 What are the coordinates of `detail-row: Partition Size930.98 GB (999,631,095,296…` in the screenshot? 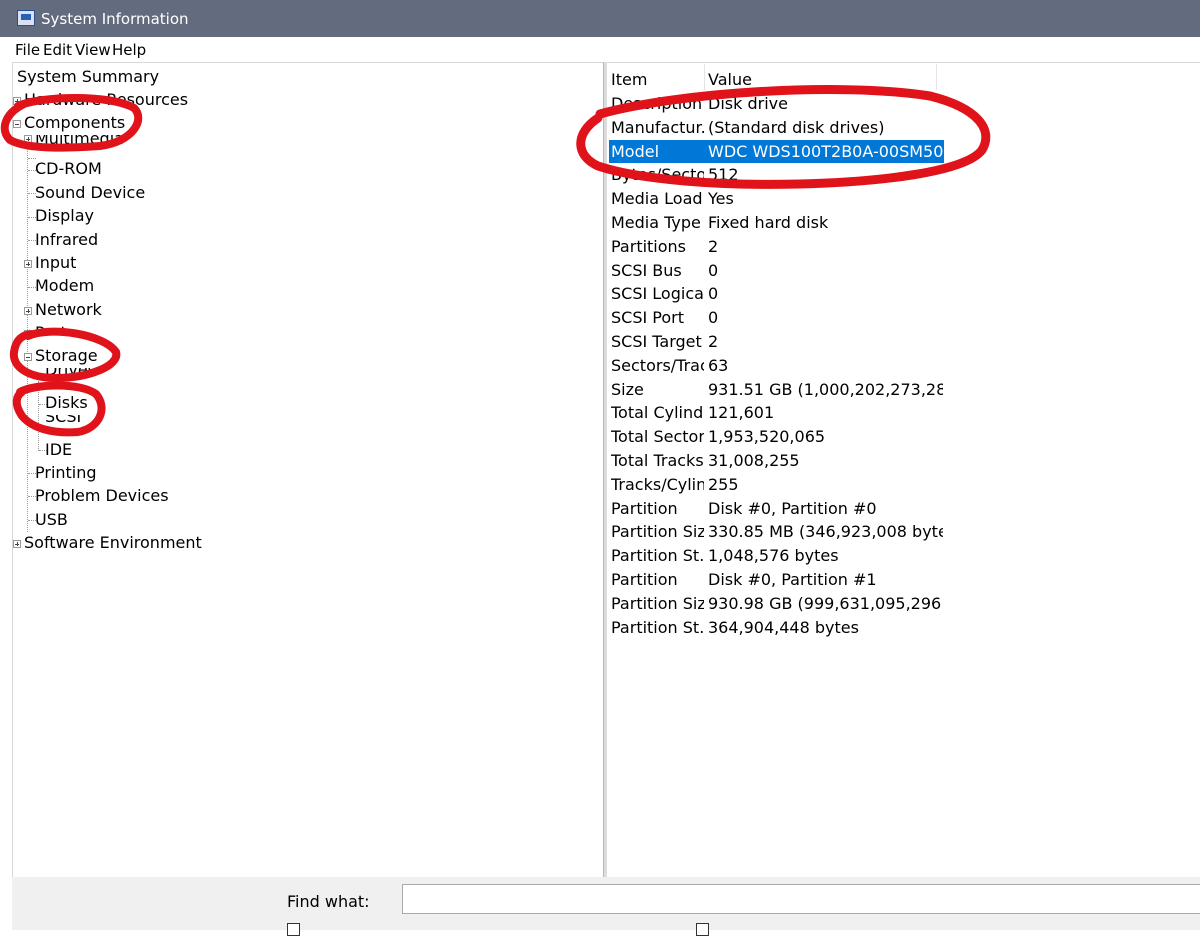 It's located at (776, 603).